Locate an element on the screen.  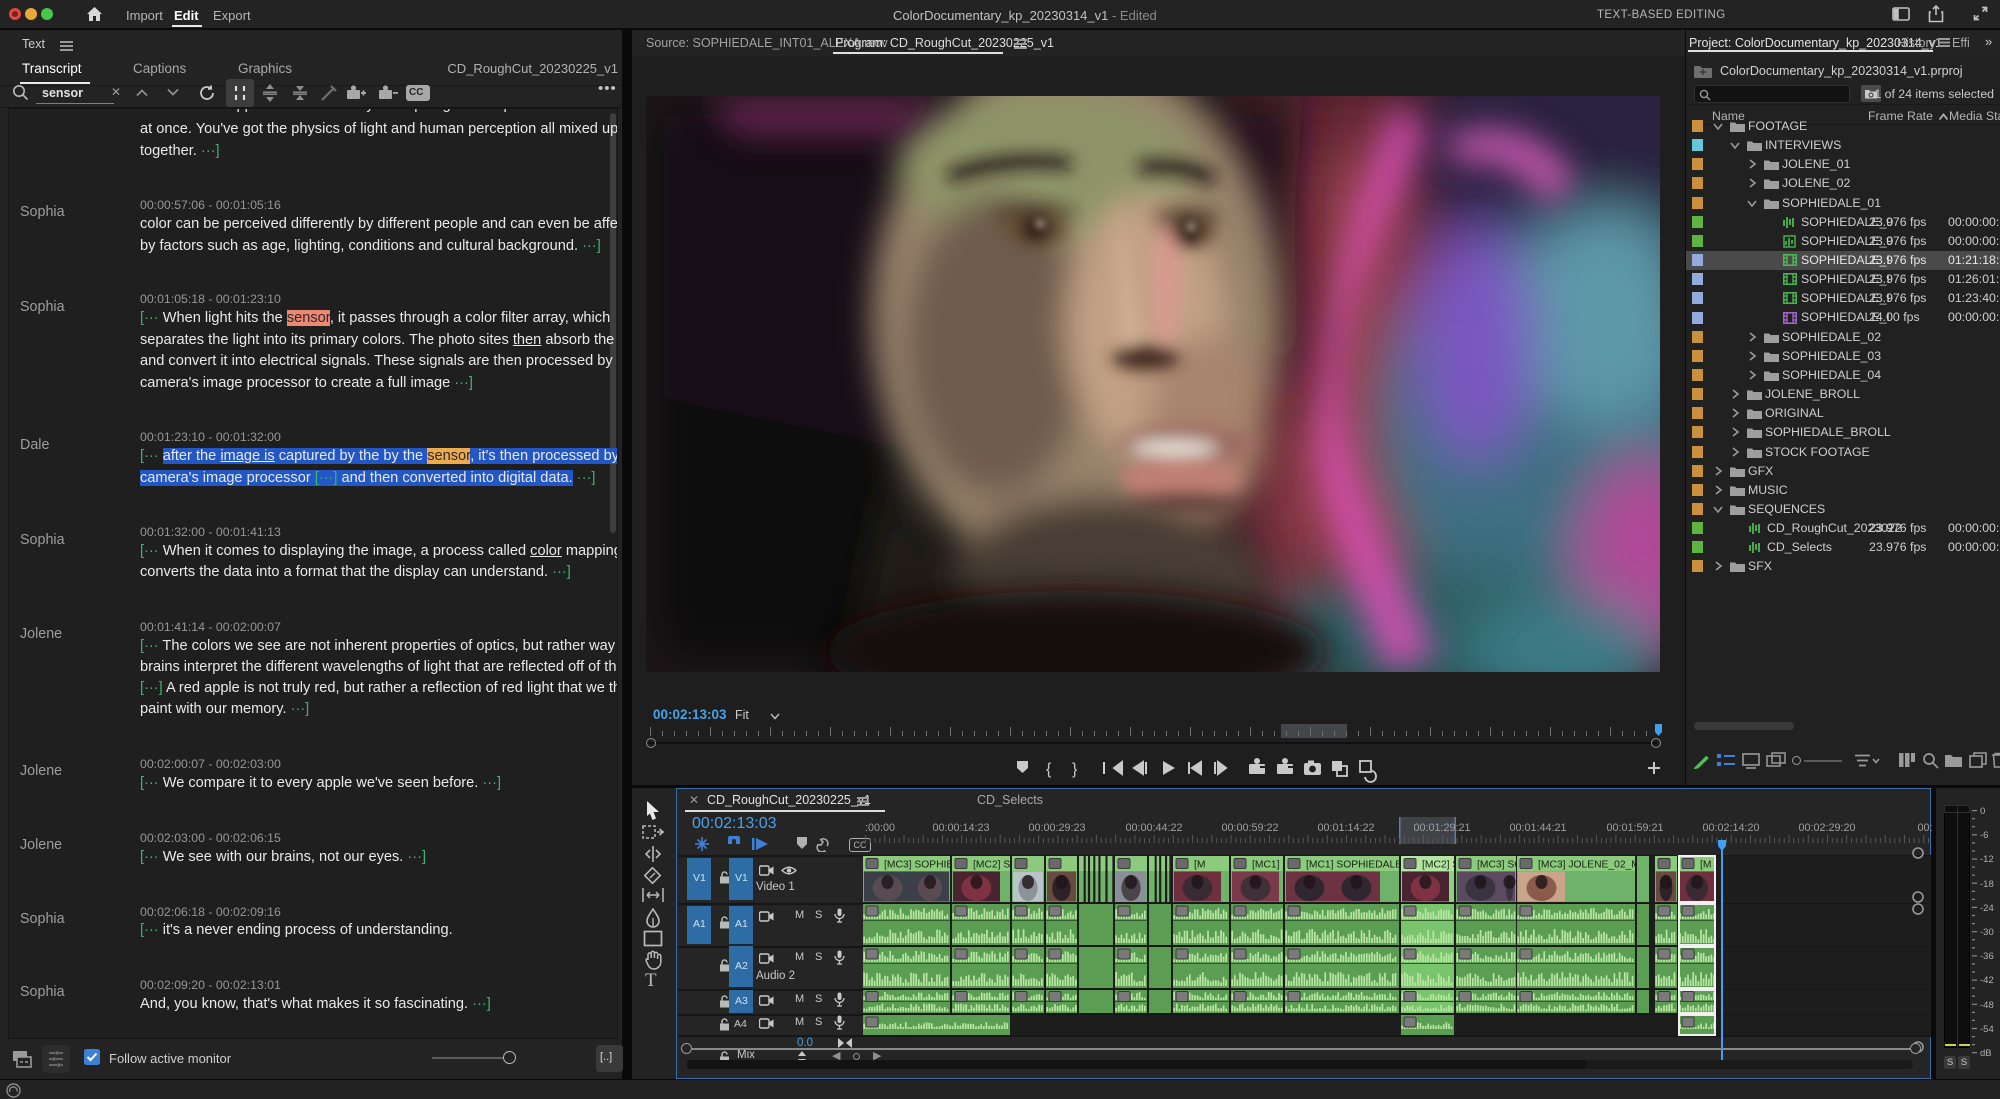
svg-text: [MC1] S is located at coordinates (1270, 865).